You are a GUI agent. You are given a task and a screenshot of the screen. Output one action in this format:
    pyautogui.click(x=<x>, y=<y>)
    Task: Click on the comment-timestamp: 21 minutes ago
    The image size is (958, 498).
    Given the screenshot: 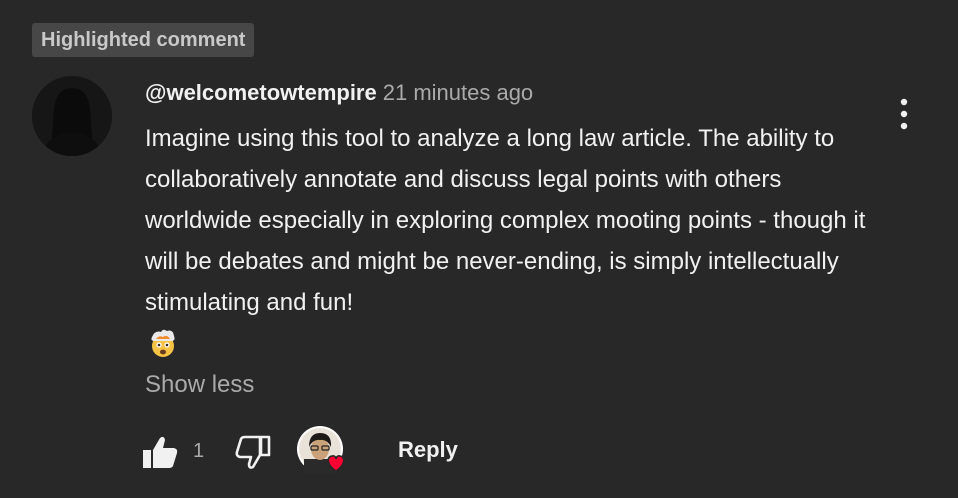 What is the action you would take?
    pyautogui.click(x=458, y=92)
    